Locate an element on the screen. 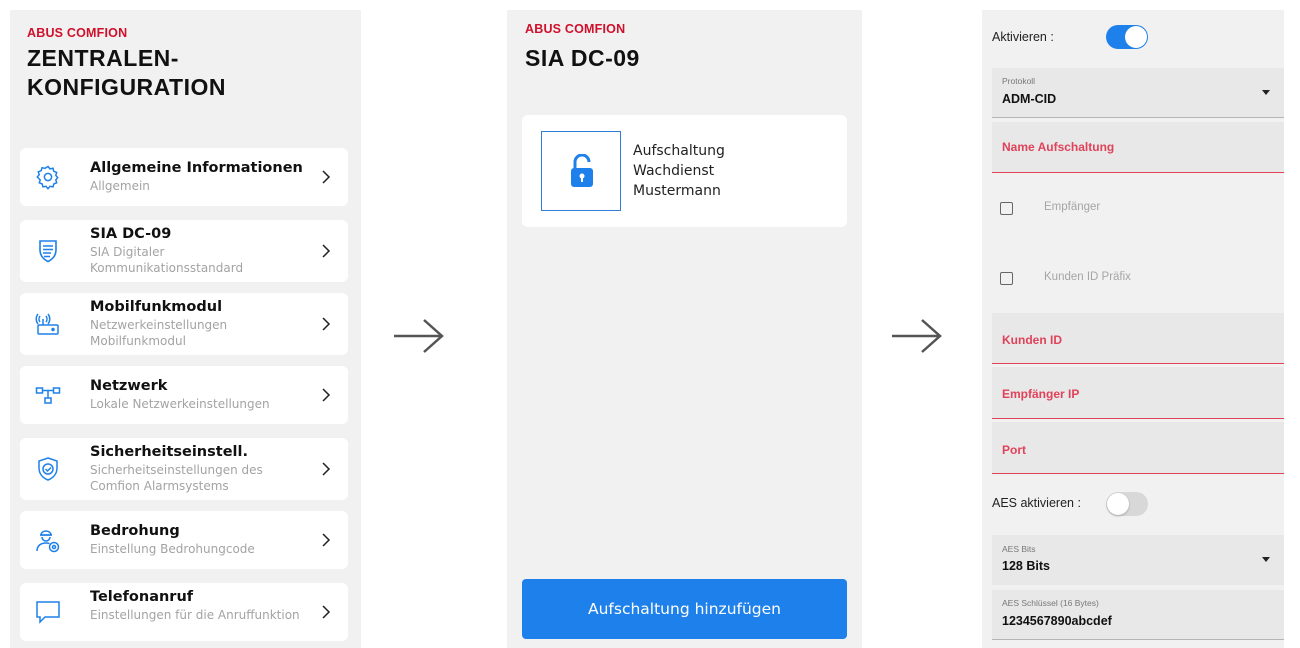  entry-line: Mustermann is located at coordinates (677, 191).